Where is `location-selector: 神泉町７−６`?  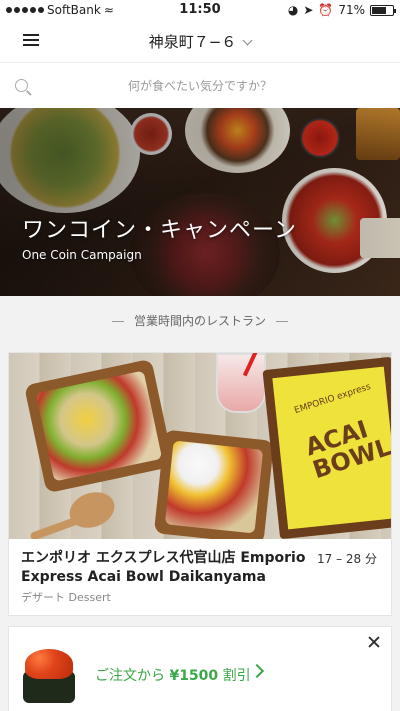 location-selector: 神泉町７−６ is located at coordinates (200, 41).